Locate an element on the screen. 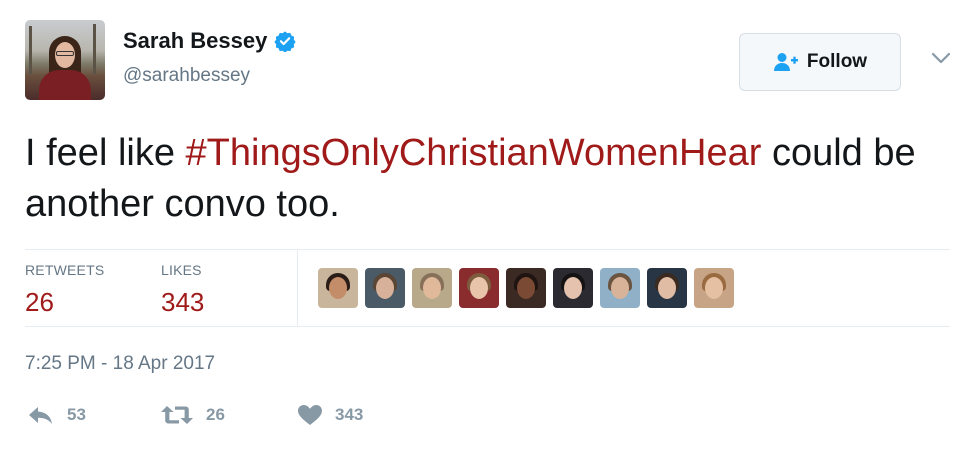 This screenshot has height=459, width=980. liker-avatars is located at coordinates (526, 288).